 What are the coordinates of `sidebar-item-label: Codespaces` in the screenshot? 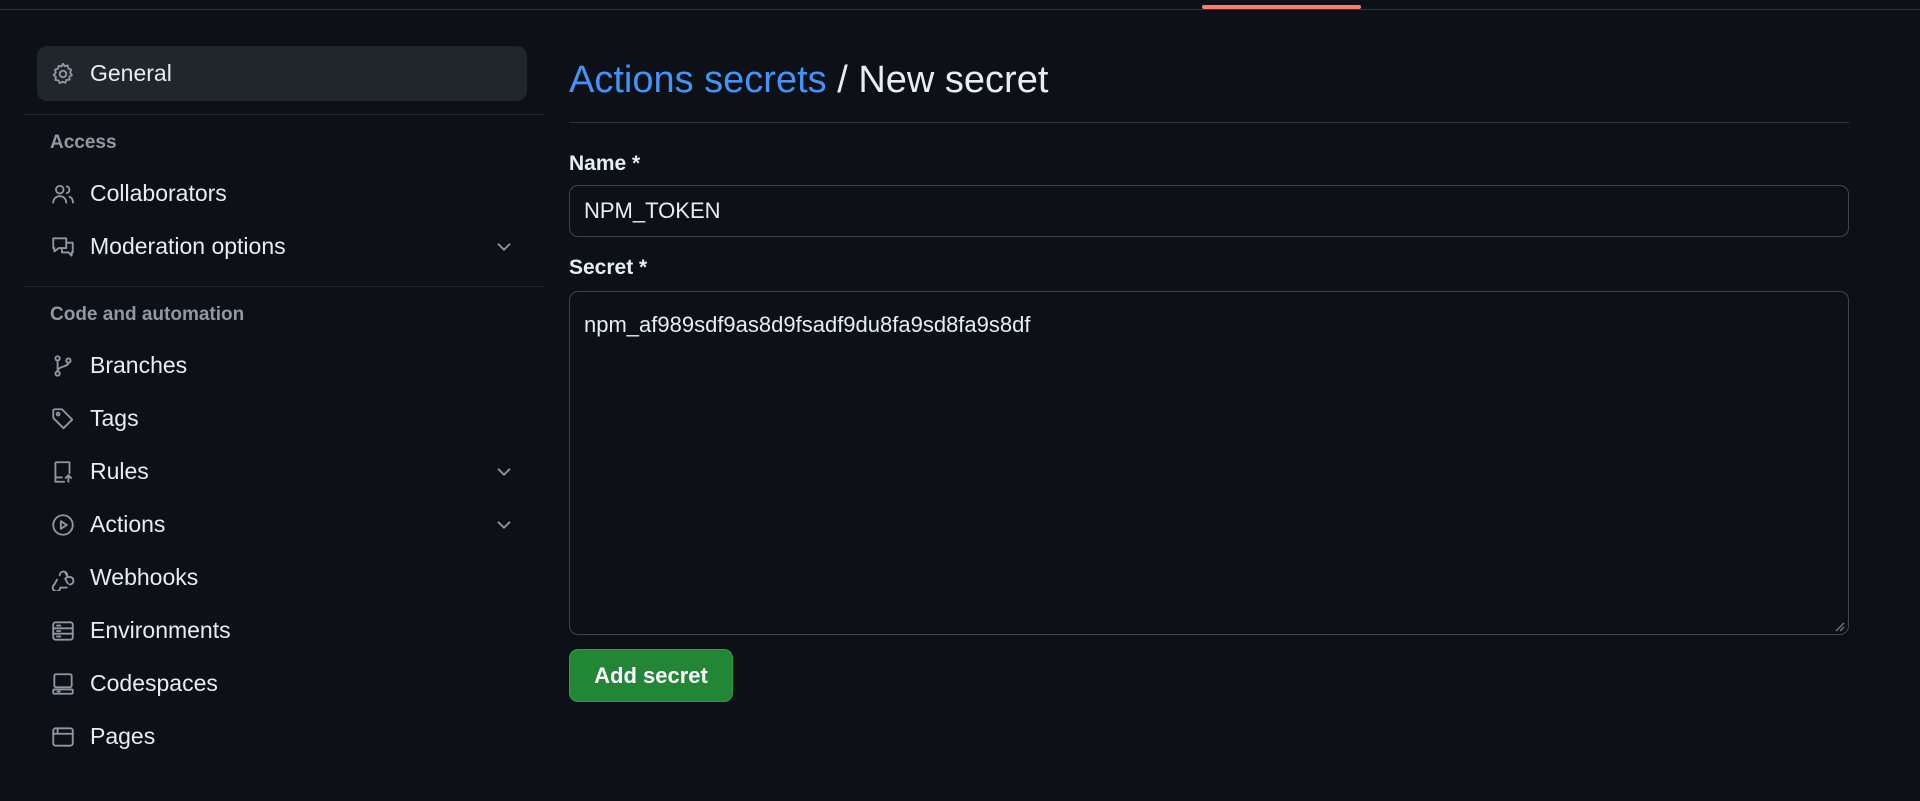 It's located at (154, 683).